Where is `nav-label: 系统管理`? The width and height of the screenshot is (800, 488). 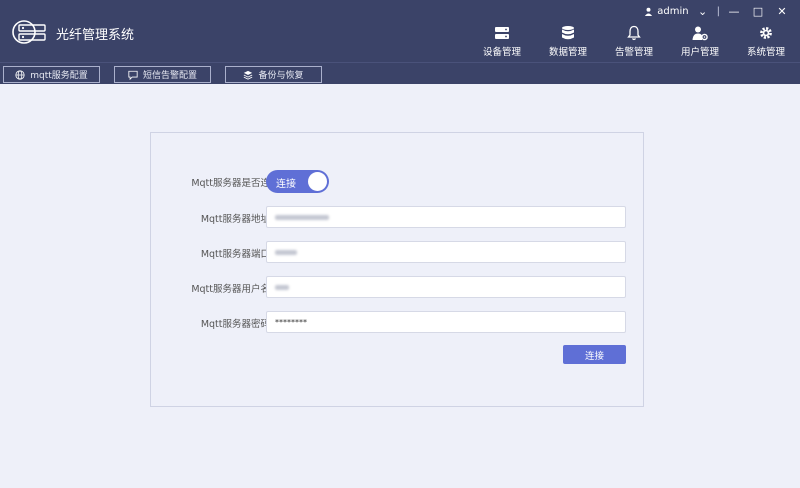
nav-label: 系统管理 is located at coordinates (765, 52).